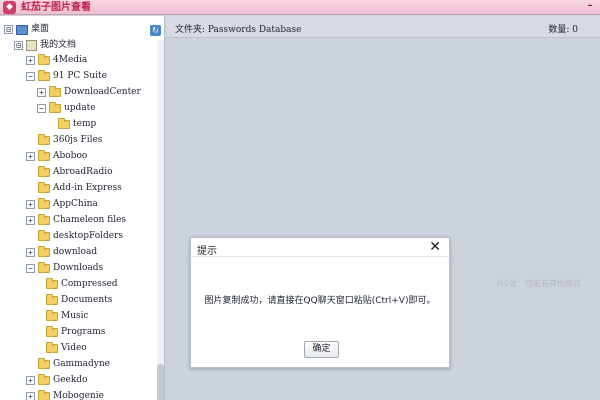 This screenshot has height=400, width=600. Describe the element at coordinates (563, 30) in the screenshot. I see `image-count-label: 数量: 0` at that location.